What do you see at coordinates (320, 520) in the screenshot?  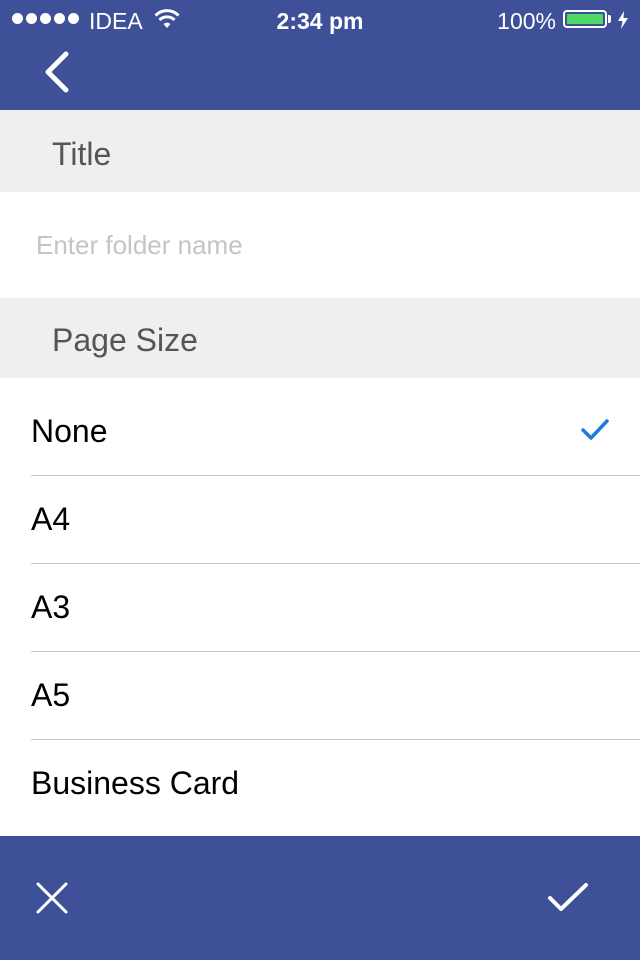 I see `page-size-option-a4: A4` at bounding box center [320, 520].